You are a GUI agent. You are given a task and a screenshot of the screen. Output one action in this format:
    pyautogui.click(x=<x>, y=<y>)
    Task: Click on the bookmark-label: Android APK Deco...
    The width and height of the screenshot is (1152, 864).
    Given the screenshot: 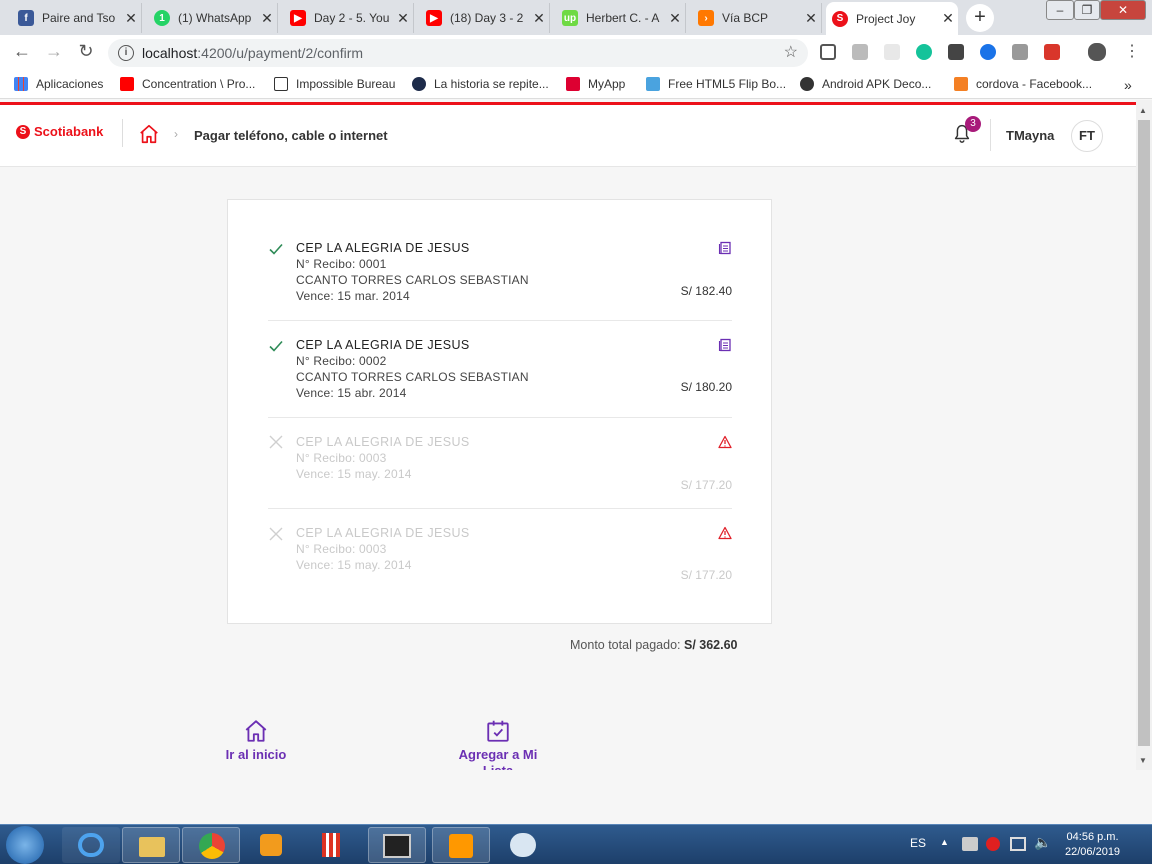 What is the action you would take?
    pyautogui.click(x=877, y=84)
    